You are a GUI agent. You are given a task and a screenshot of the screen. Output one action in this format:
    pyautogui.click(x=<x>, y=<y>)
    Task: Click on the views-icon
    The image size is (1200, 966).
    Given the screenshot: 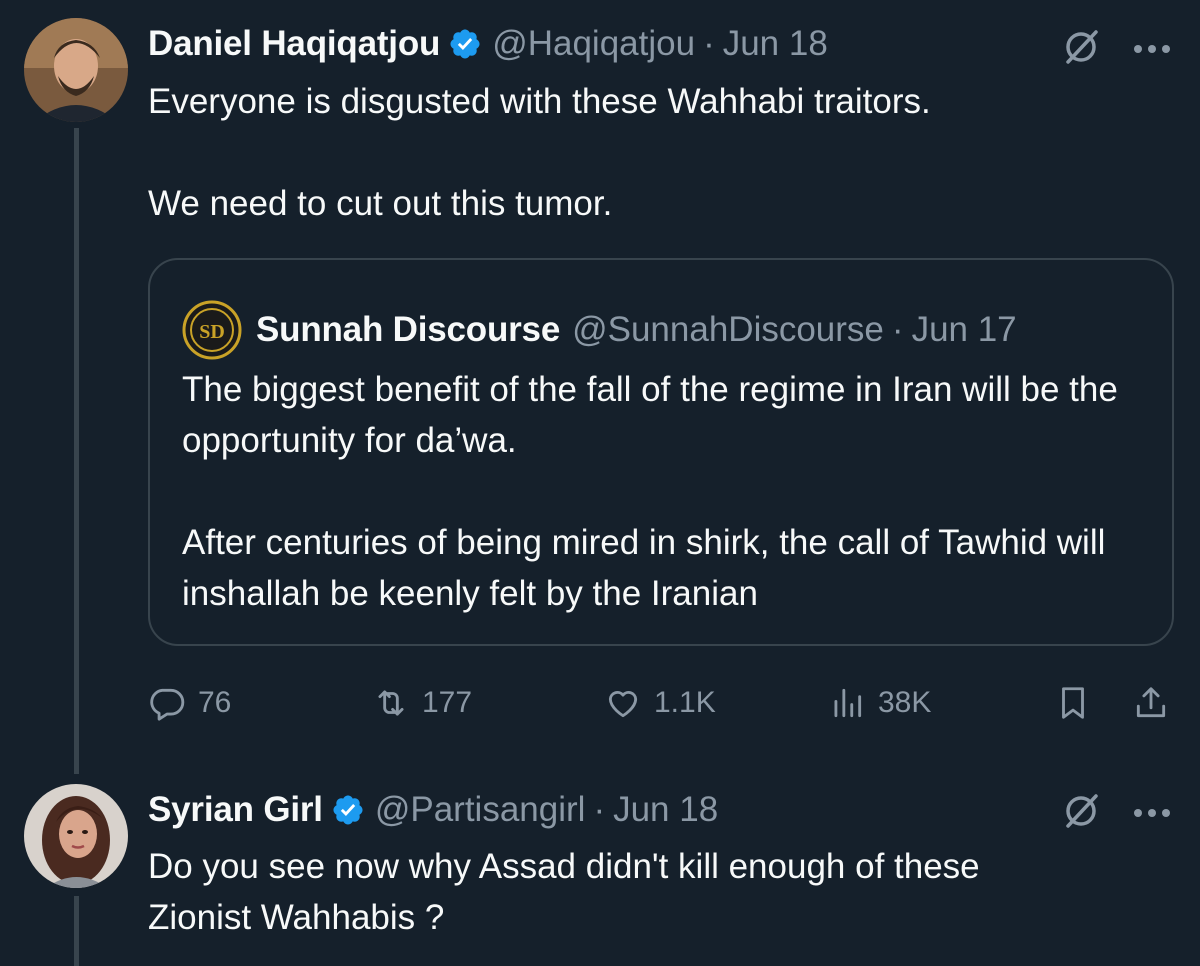 What is the action you would take?
    pyautogui.click(x=848, y=703)
    